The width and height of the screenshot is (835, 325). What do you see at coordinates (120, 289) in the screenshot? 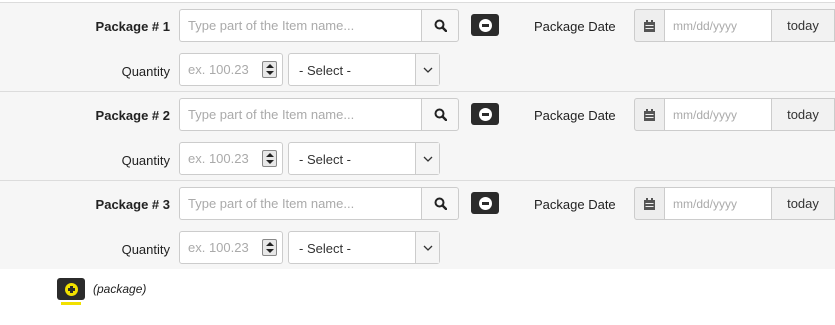
I see `add-package-label: (package)` at bounding box center [120, 289].